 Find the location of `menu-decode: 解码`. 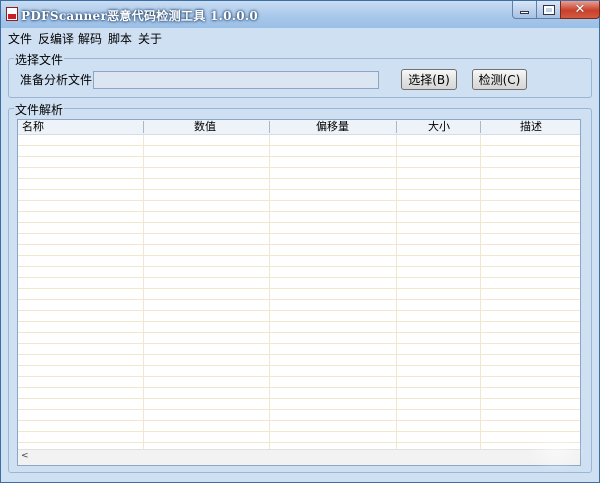

menu-decode: 解码 is located at coordinates (90, 38).